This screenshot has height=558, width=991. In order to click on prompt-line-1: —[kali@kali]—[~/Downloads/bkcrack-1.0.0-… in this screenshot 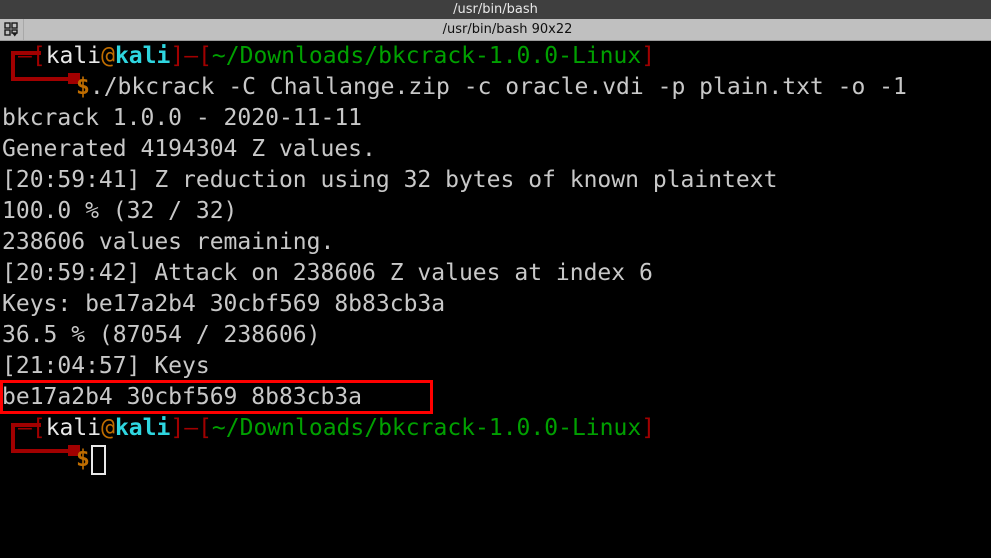, I will do `click(336, 56)`.